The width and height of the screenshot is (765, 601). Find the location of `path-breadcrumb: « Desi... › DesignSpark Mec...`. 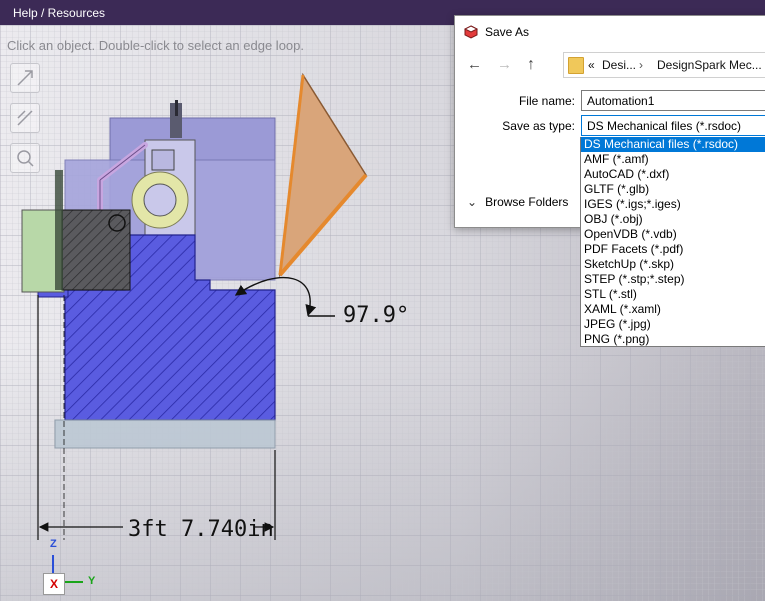

path-breadcrumb: « Desi... › DesignSpark Mec... is located at coordinates (664, 65).